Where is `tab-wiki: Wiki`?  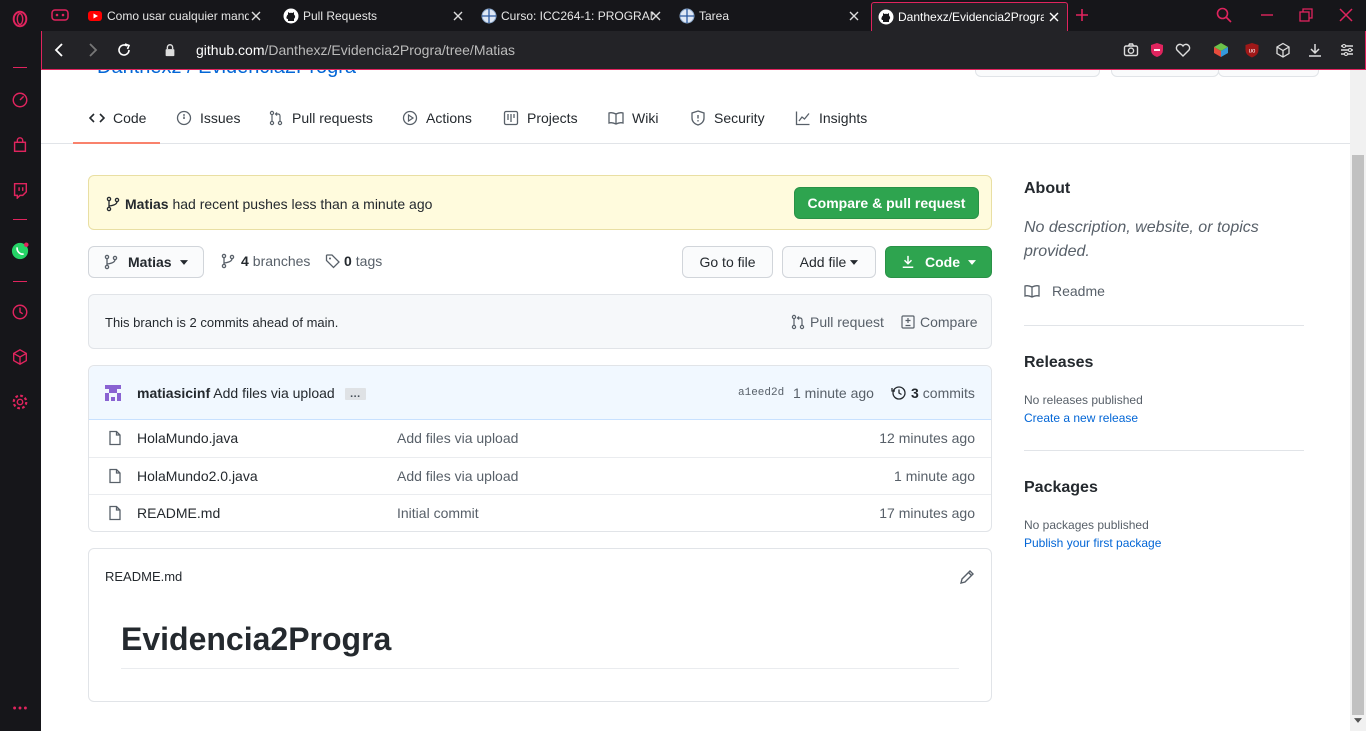
tab-wiki: Wiki is located at coordinates (633, 121).